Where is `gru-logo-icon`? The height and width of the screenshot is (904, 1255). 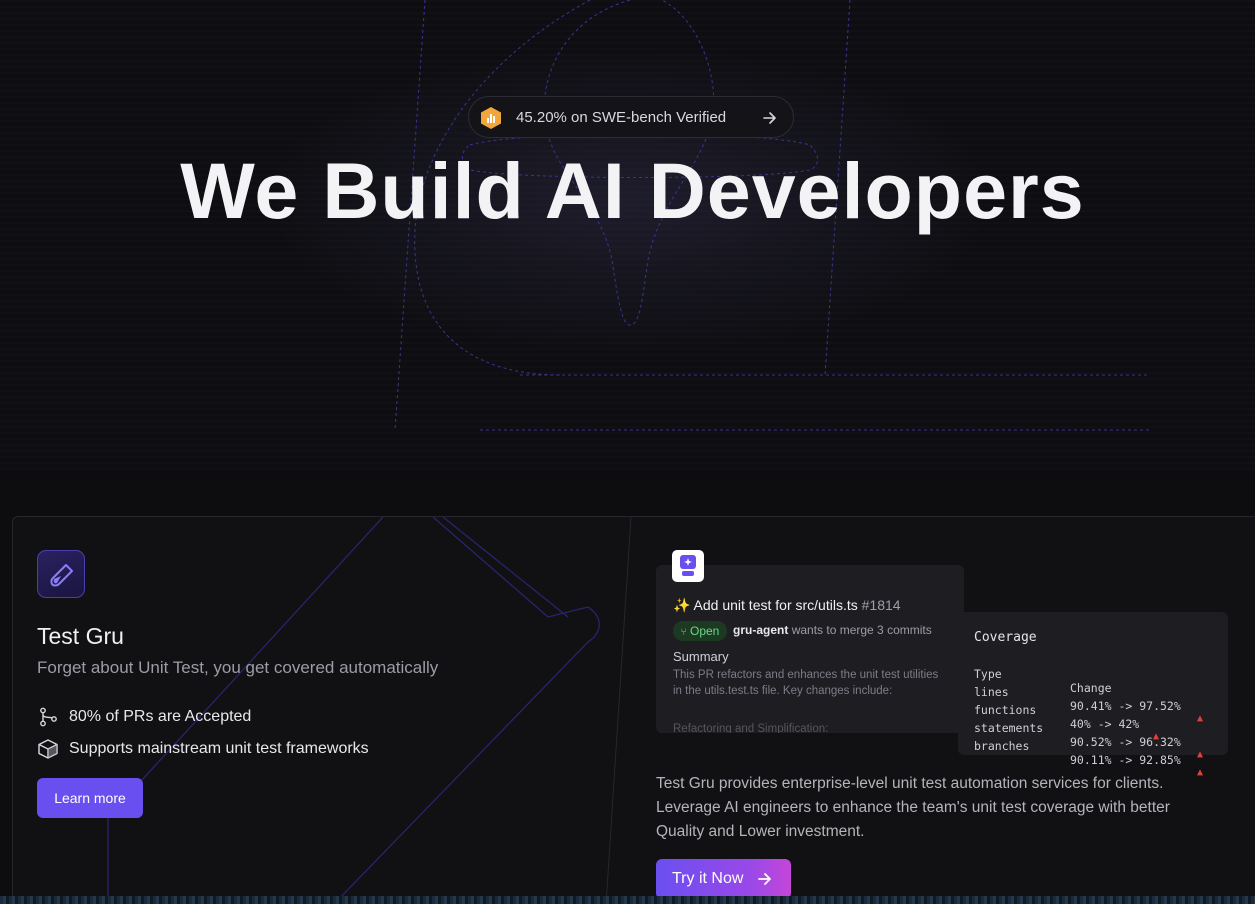 gru-logo-icon is located at coordinates (688, 565).